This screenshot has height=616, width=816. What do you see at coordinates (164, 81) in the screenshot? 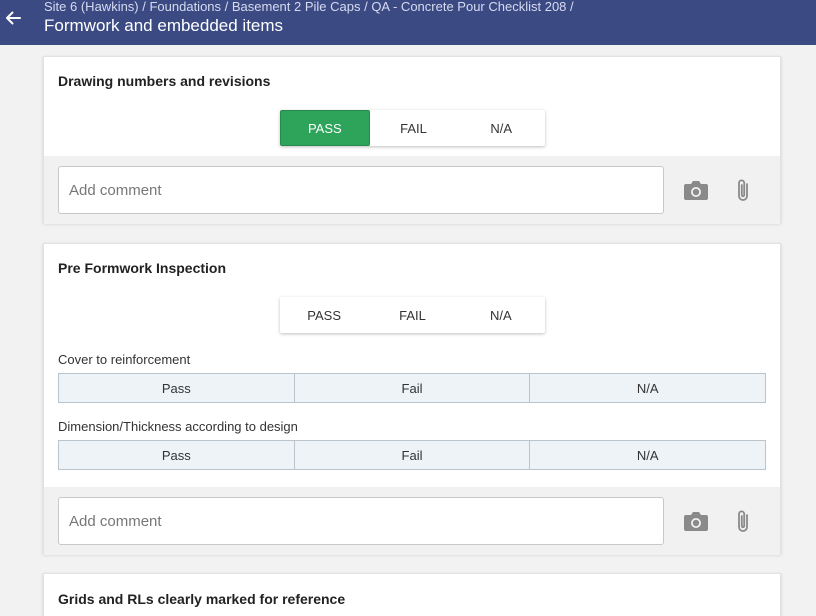
I see `card-title: Drawing numbers and revisions` at bounding box center [164, 81].